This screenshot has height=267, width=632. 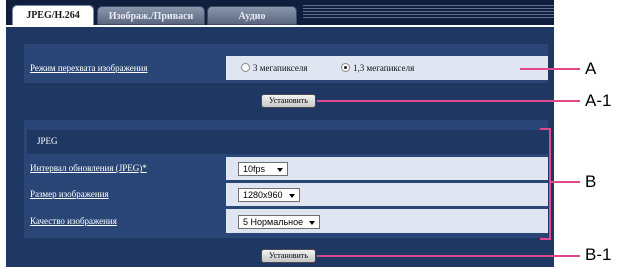 What do you see at coordinates (53, 15) in the screenshot?
I see `tab-jpeg-h264: JPEG/H.264` at bounding box center [53, 15].